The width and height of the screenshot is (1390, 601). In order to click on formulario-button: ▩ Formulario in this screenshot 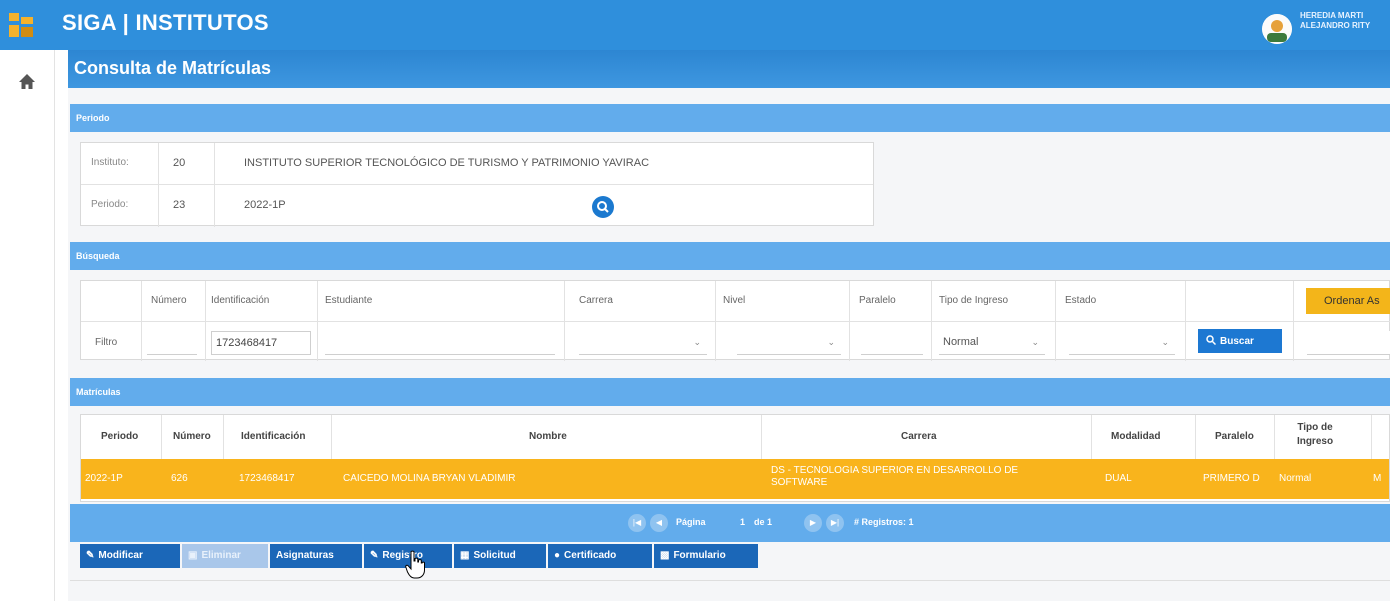, I will do `click(706, 556)`.